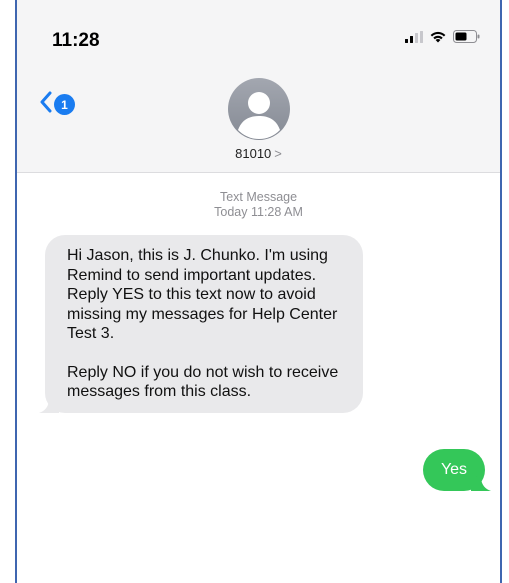 This screenshot has width=509, height=583. I want to click on outgoing-message-text: Yes, so click(454, 469).